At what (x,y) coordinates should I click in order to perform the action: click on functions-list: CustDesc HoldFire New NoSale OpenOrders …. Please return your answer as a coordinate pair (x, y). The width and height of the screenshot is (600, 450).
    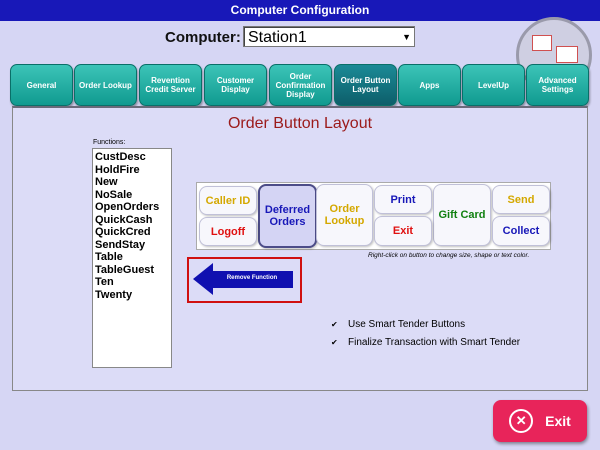
    Looking at the image, I should click on (132, 258).